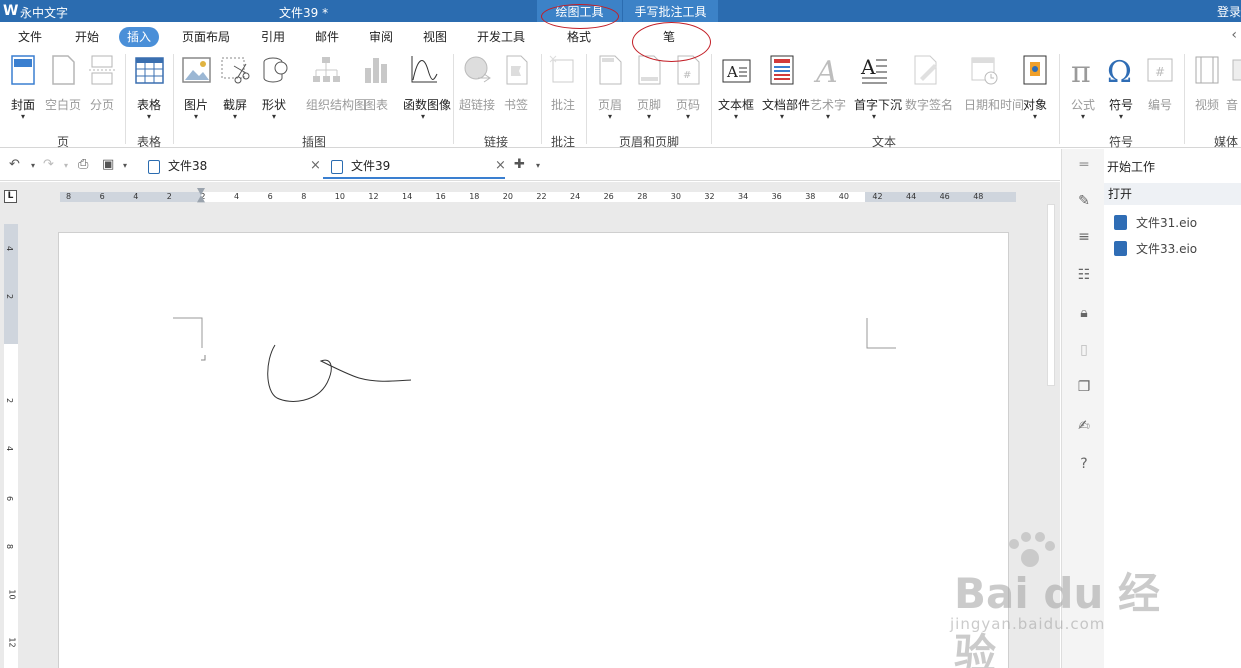 The width and height of the screenshot is (1241, 668). What do you see at coordinates (743, 196) in the screenshot?
I see `ruler-tick-label: 34` at bounding box center [743, 196].